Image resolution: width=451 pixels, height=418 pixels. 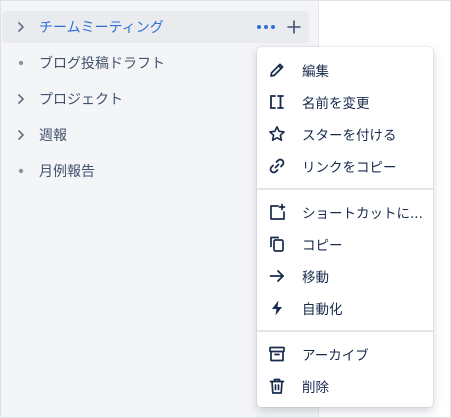 What do you see at coordinates (349, 168) in the screenshot?
I see `menu-item-label: リンクをコピー` at bounding box center [349, 168].